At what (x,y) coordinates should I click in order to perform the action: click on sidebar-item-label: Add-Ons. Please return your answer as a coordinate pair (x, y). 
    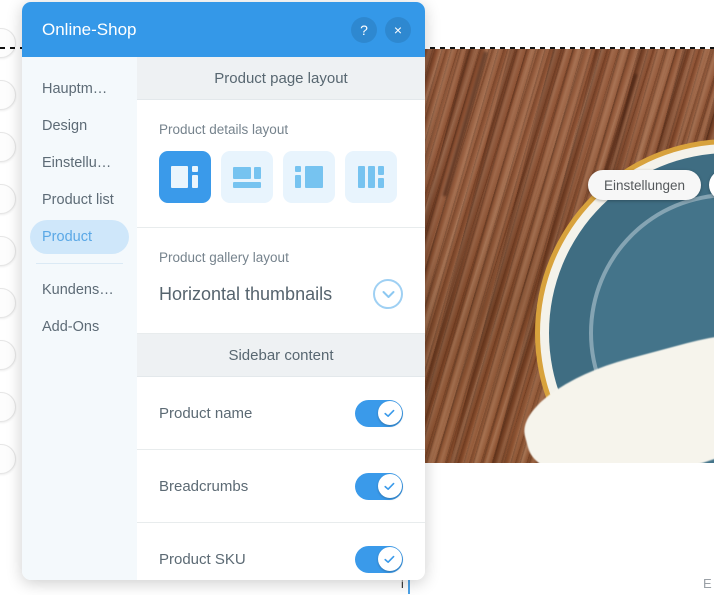
    Looking at the image, I should click on (71, 327).